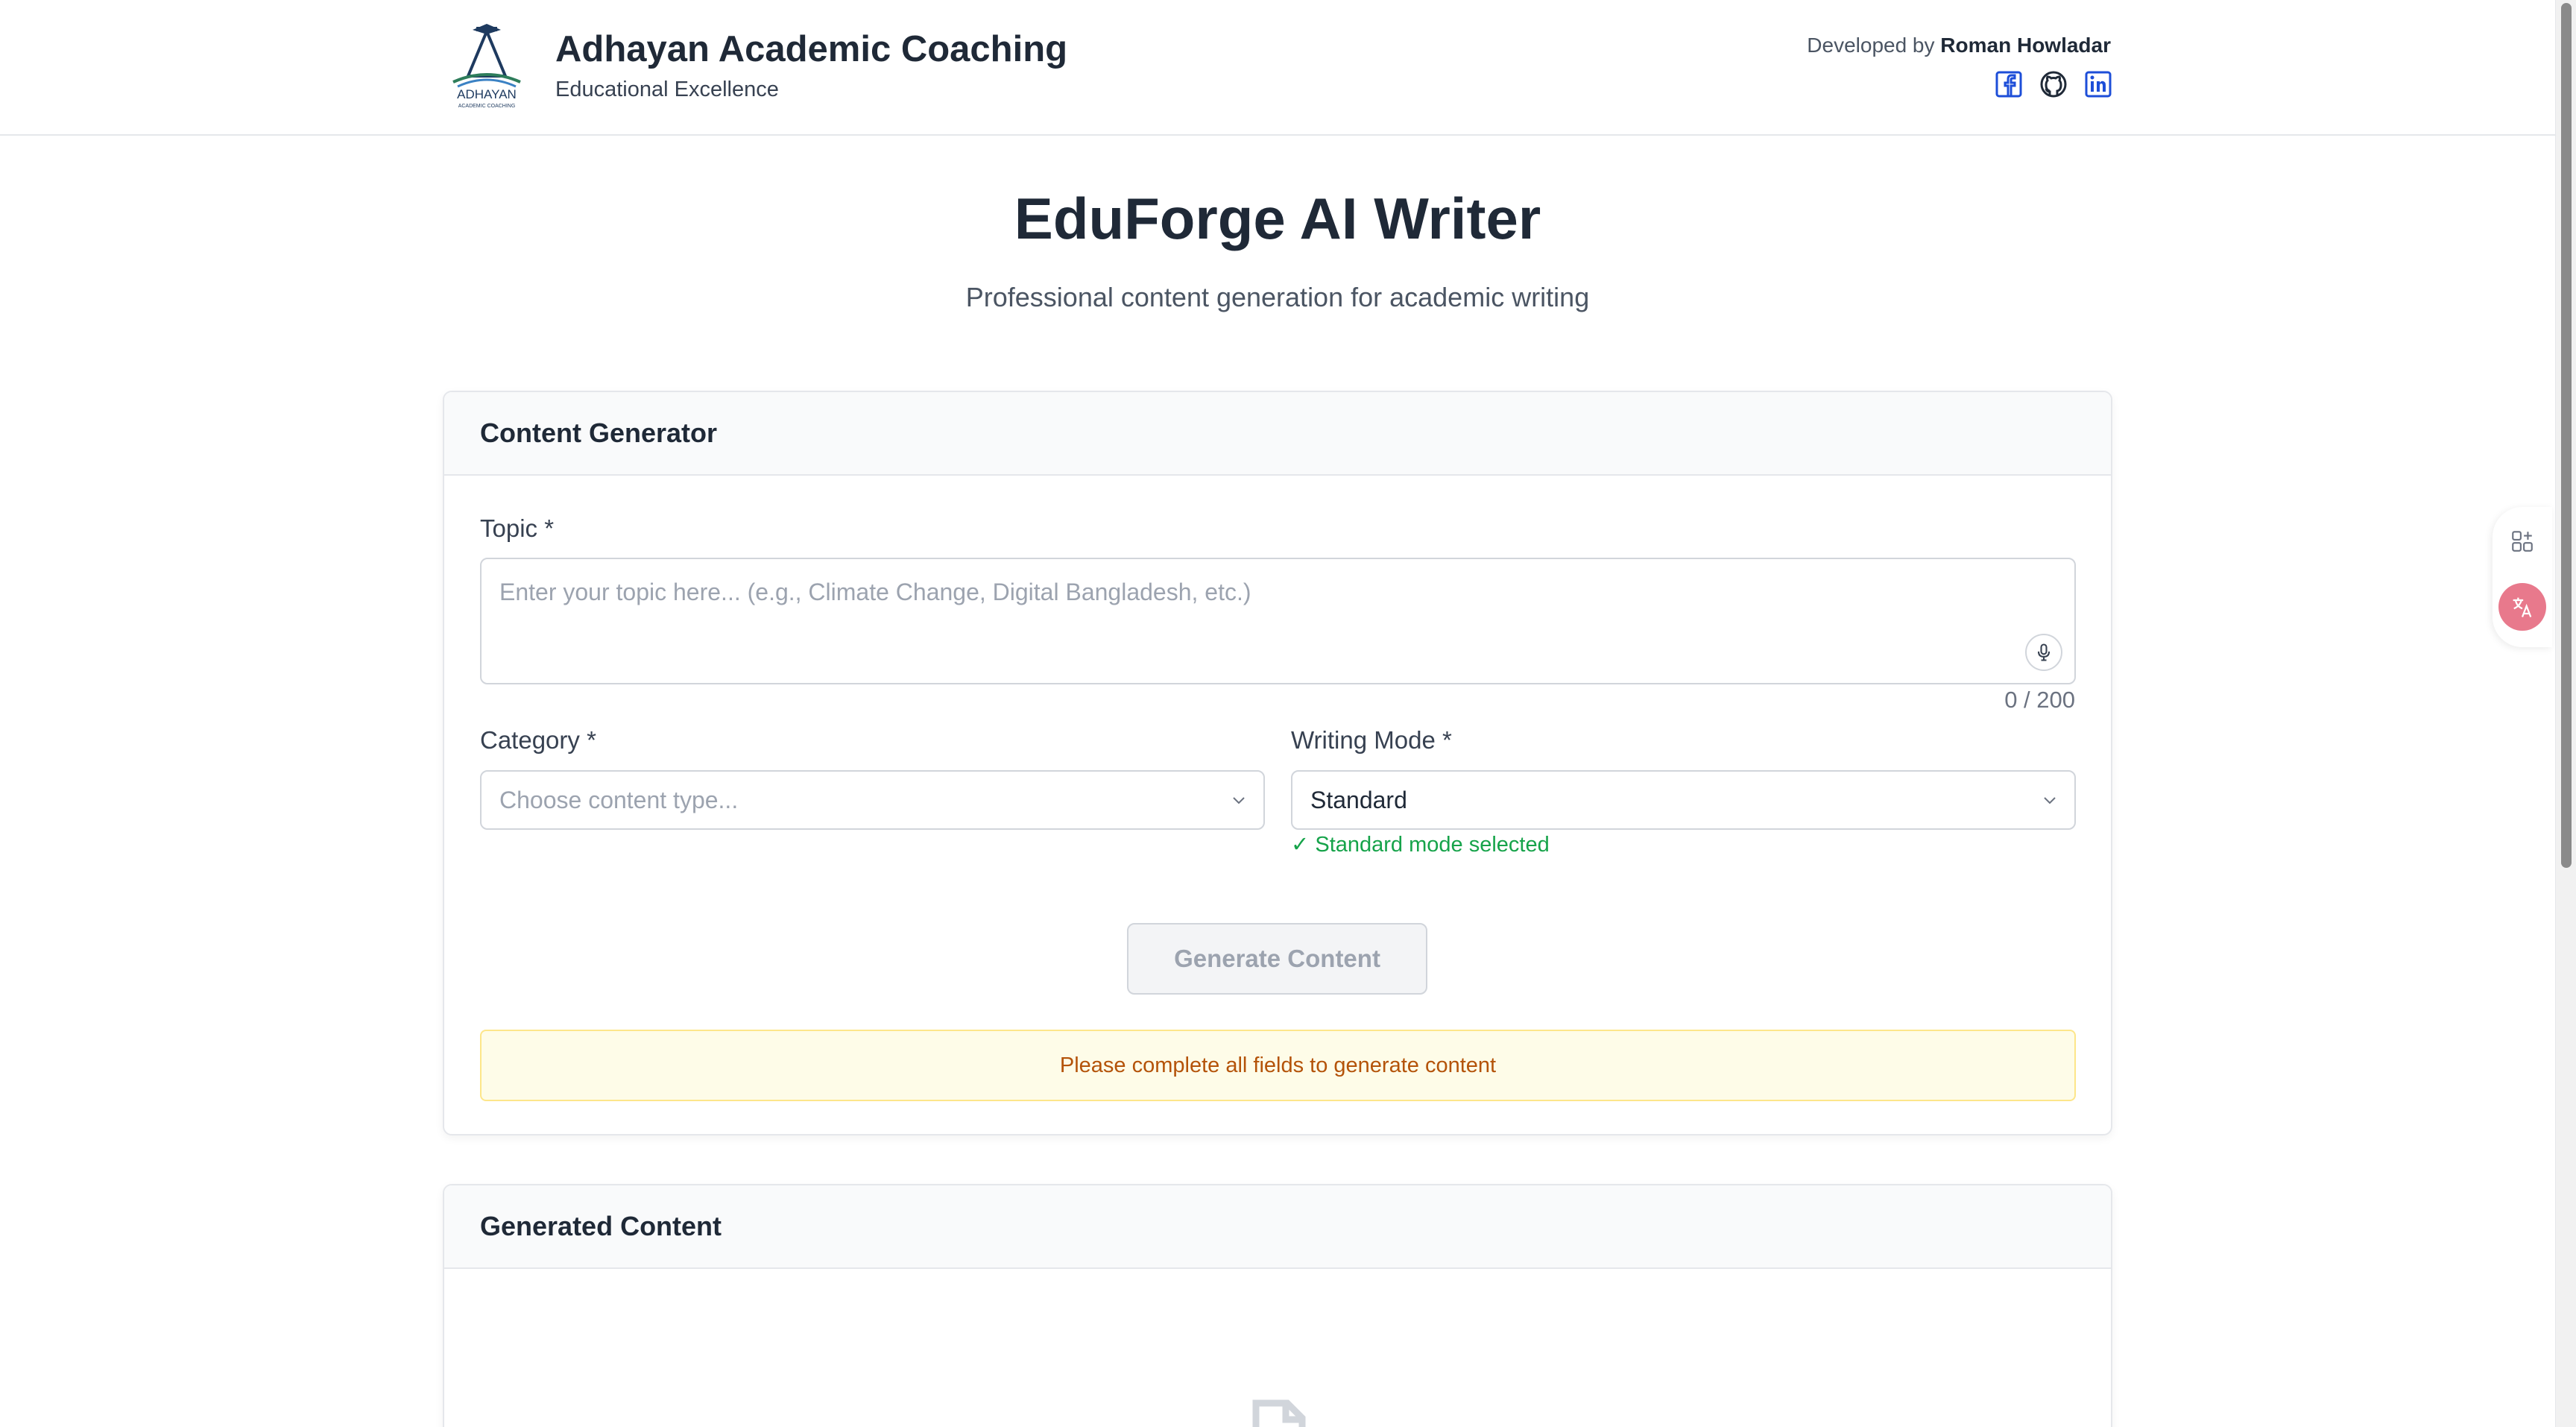 The image size is (2576, 1427). What do you see at coordinates (1279, 1413) in the screenshot?
I see `document-icon` at bounding box center [1279, 1413].